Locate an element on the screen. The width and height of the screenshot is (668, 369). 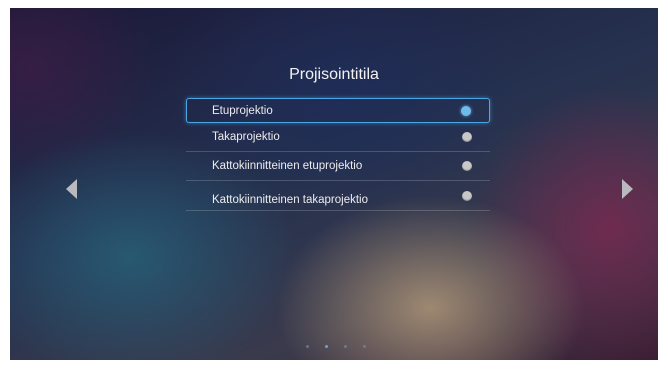
option-kattokiinnitteinen-etuprojektio: Kattokiinnitteinen etuprojektio is located at coordinates (338, 166).